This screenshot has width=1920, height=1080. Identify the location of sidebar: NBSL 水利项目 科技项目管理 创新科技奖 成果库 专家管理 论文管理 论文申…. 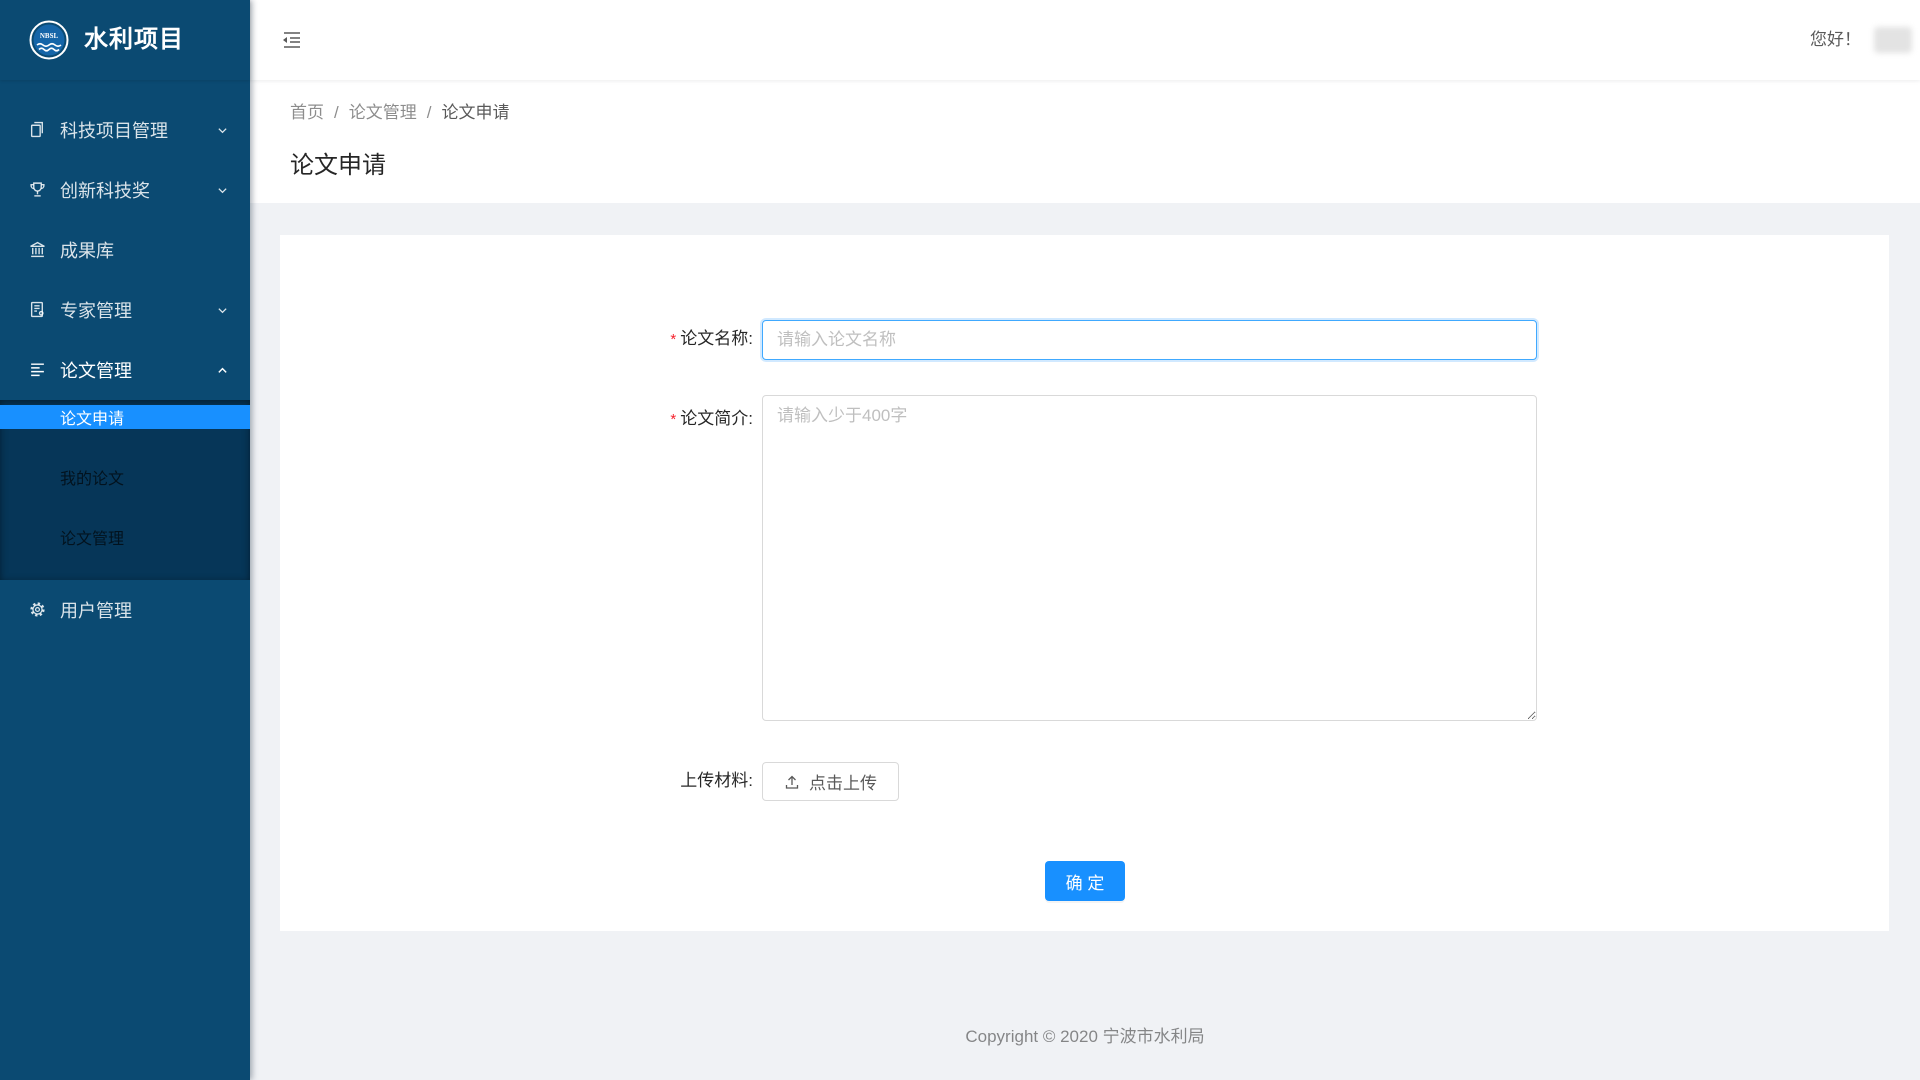
(125, 540).